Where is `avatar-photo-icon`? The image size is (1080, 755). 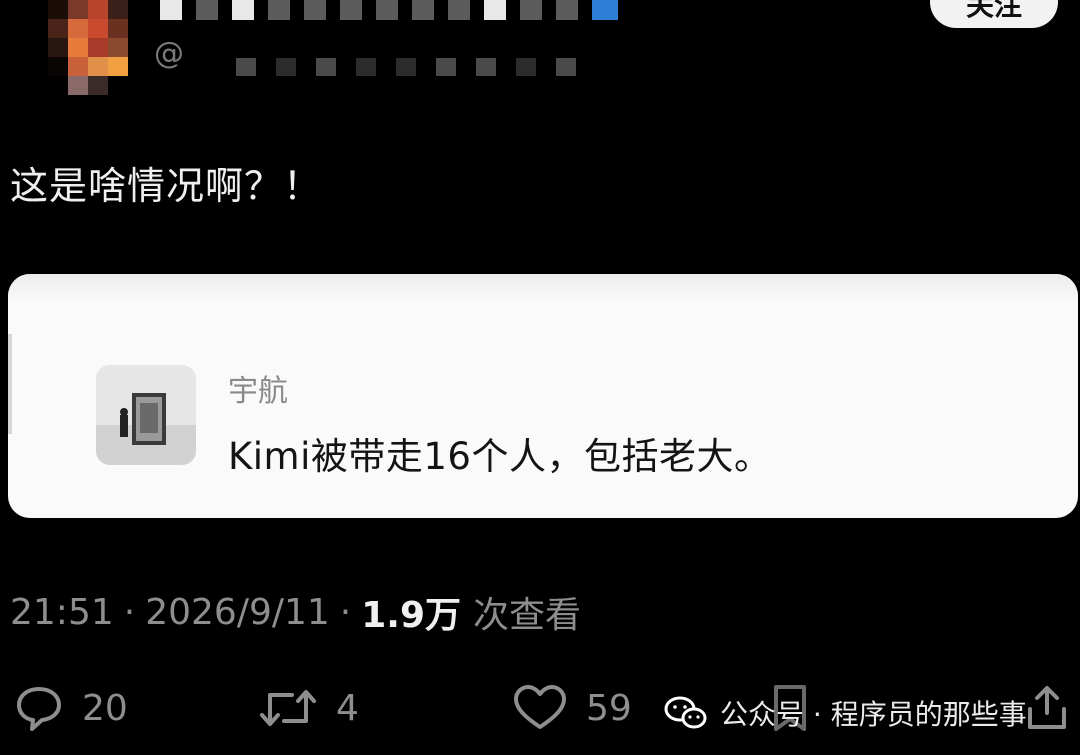
avatar-photo-icon is located at coordinates (146, 415).